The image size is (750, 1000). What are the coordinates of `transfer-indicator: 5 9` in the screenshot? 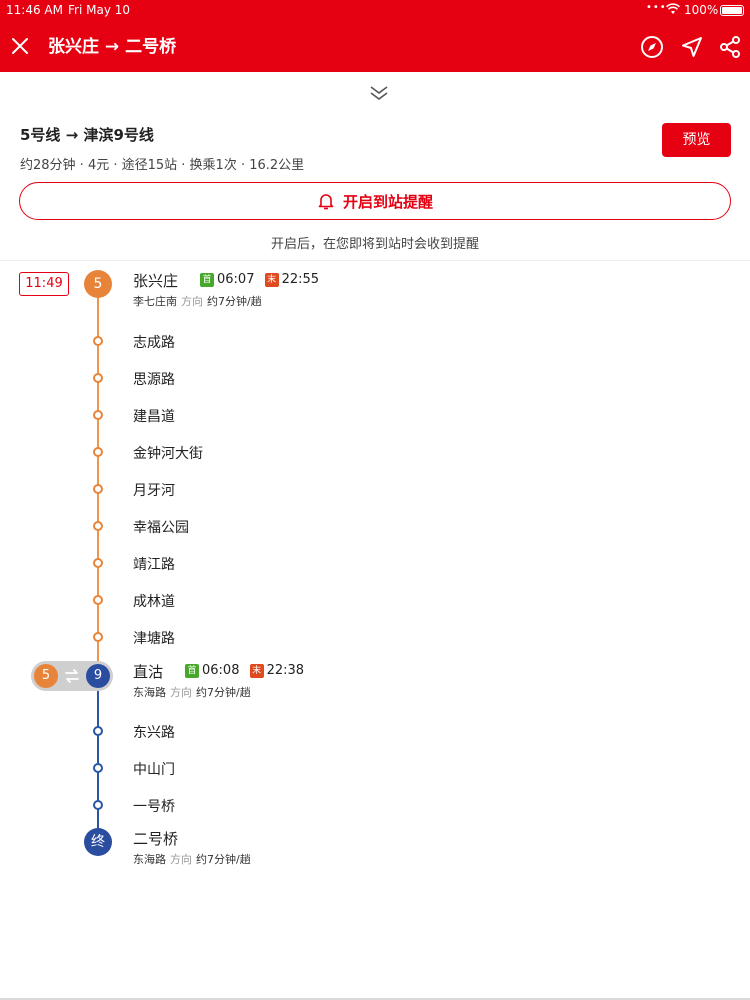 It's located at (72, 676).